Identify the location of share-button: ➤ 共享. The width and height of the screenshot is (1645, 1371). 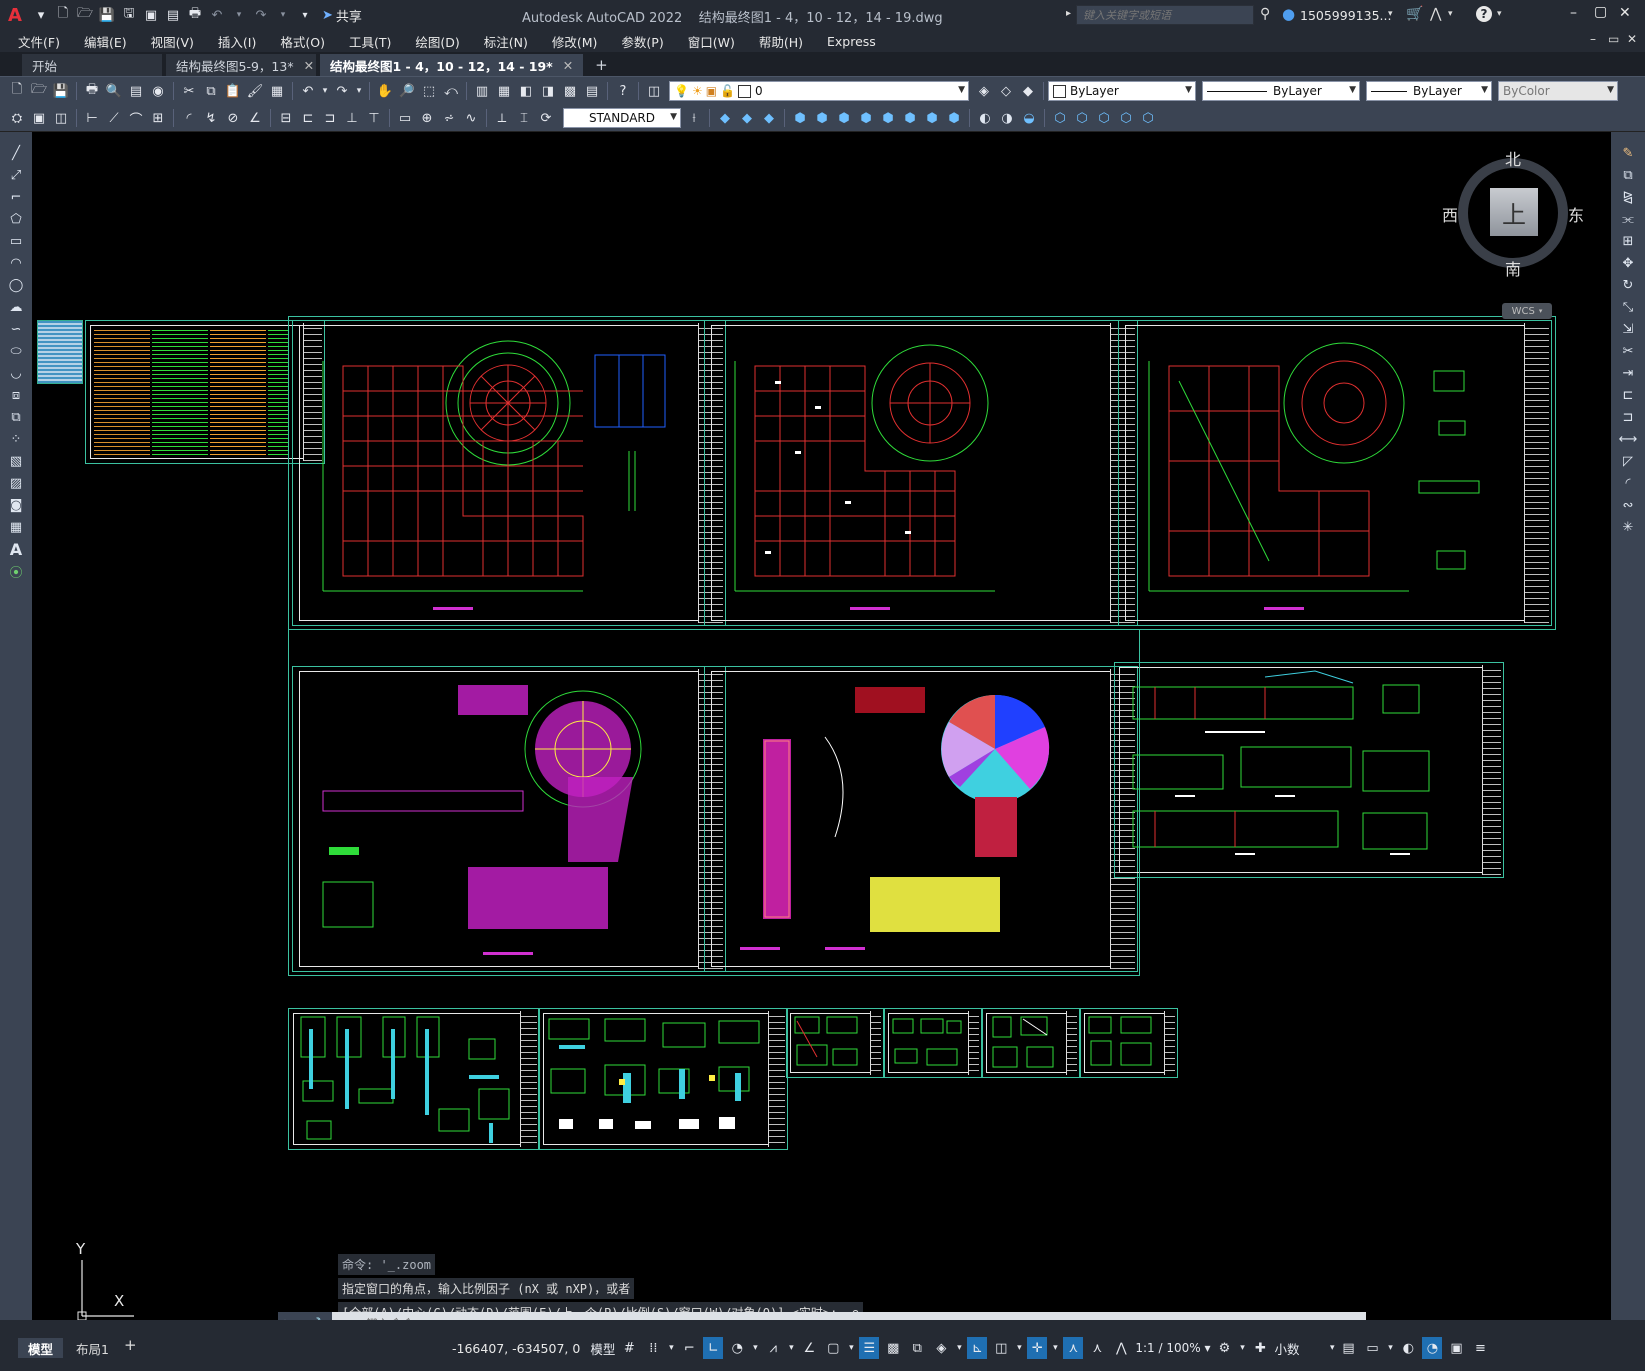
(342, 15).